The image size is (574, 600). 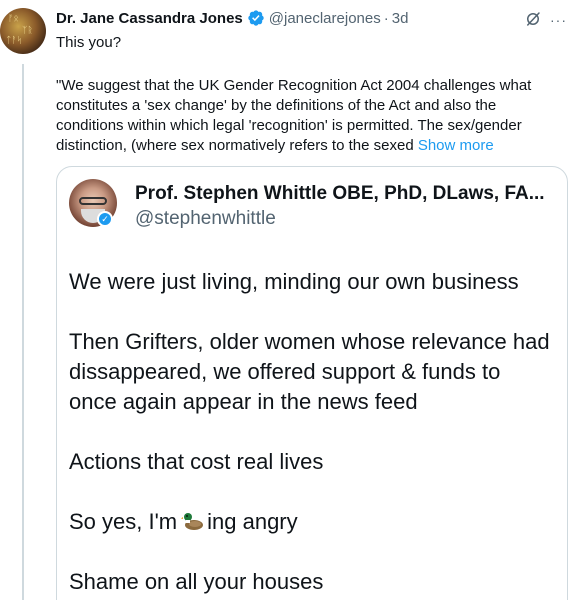 I want to click on verified-badge-icon, so click(x=256, y=18).